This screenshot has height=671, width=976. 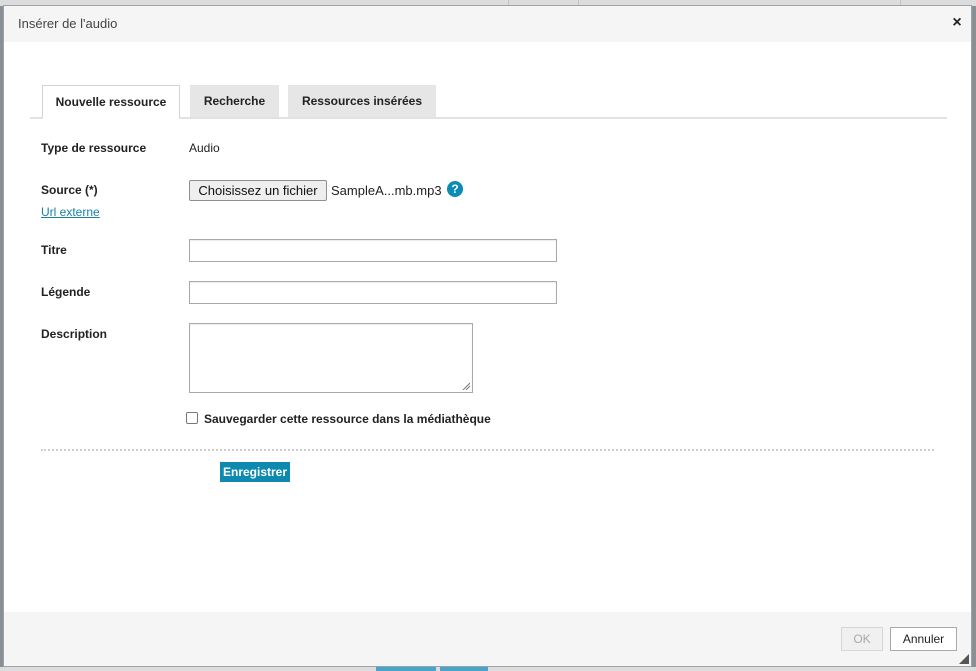 I want to click on title-label: Titre, so click(x=54, y=250).